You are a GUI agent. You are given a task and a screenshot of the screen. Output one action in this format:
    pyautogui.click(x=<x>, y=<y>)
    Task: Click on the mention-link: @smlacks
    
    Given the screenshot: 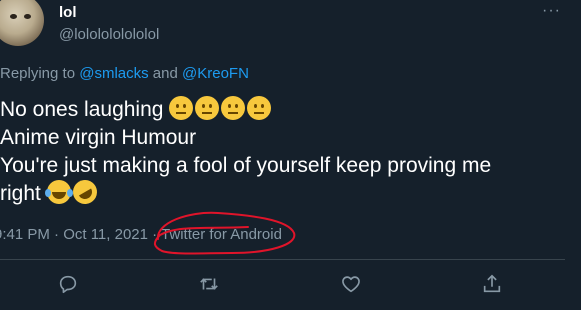 What is the action you would take?
    pyautogui.click(x=113, y=73)
    